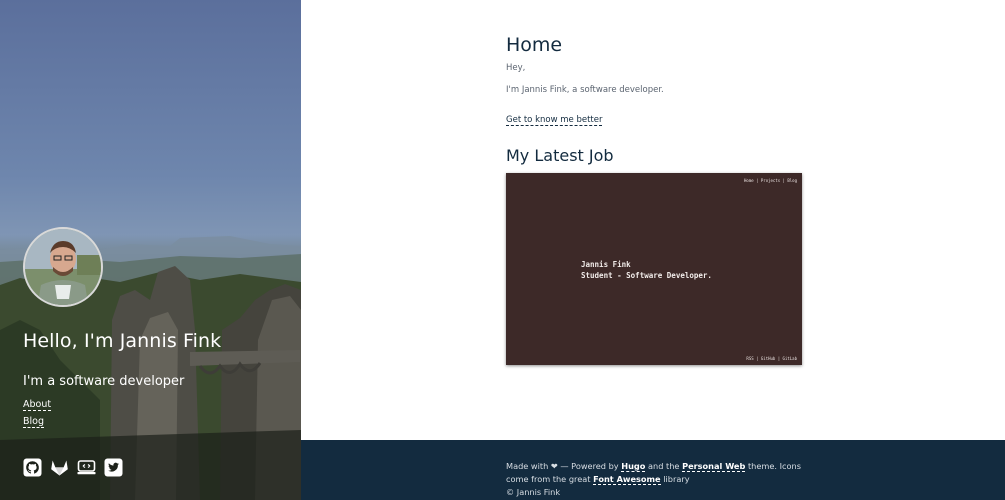 The height and width of the screenshot is (500, 1005). What do you see at coordinates (664, 466) in the screenshot?
I see `footer-and-the: and the` at bounding box center [664, 466].